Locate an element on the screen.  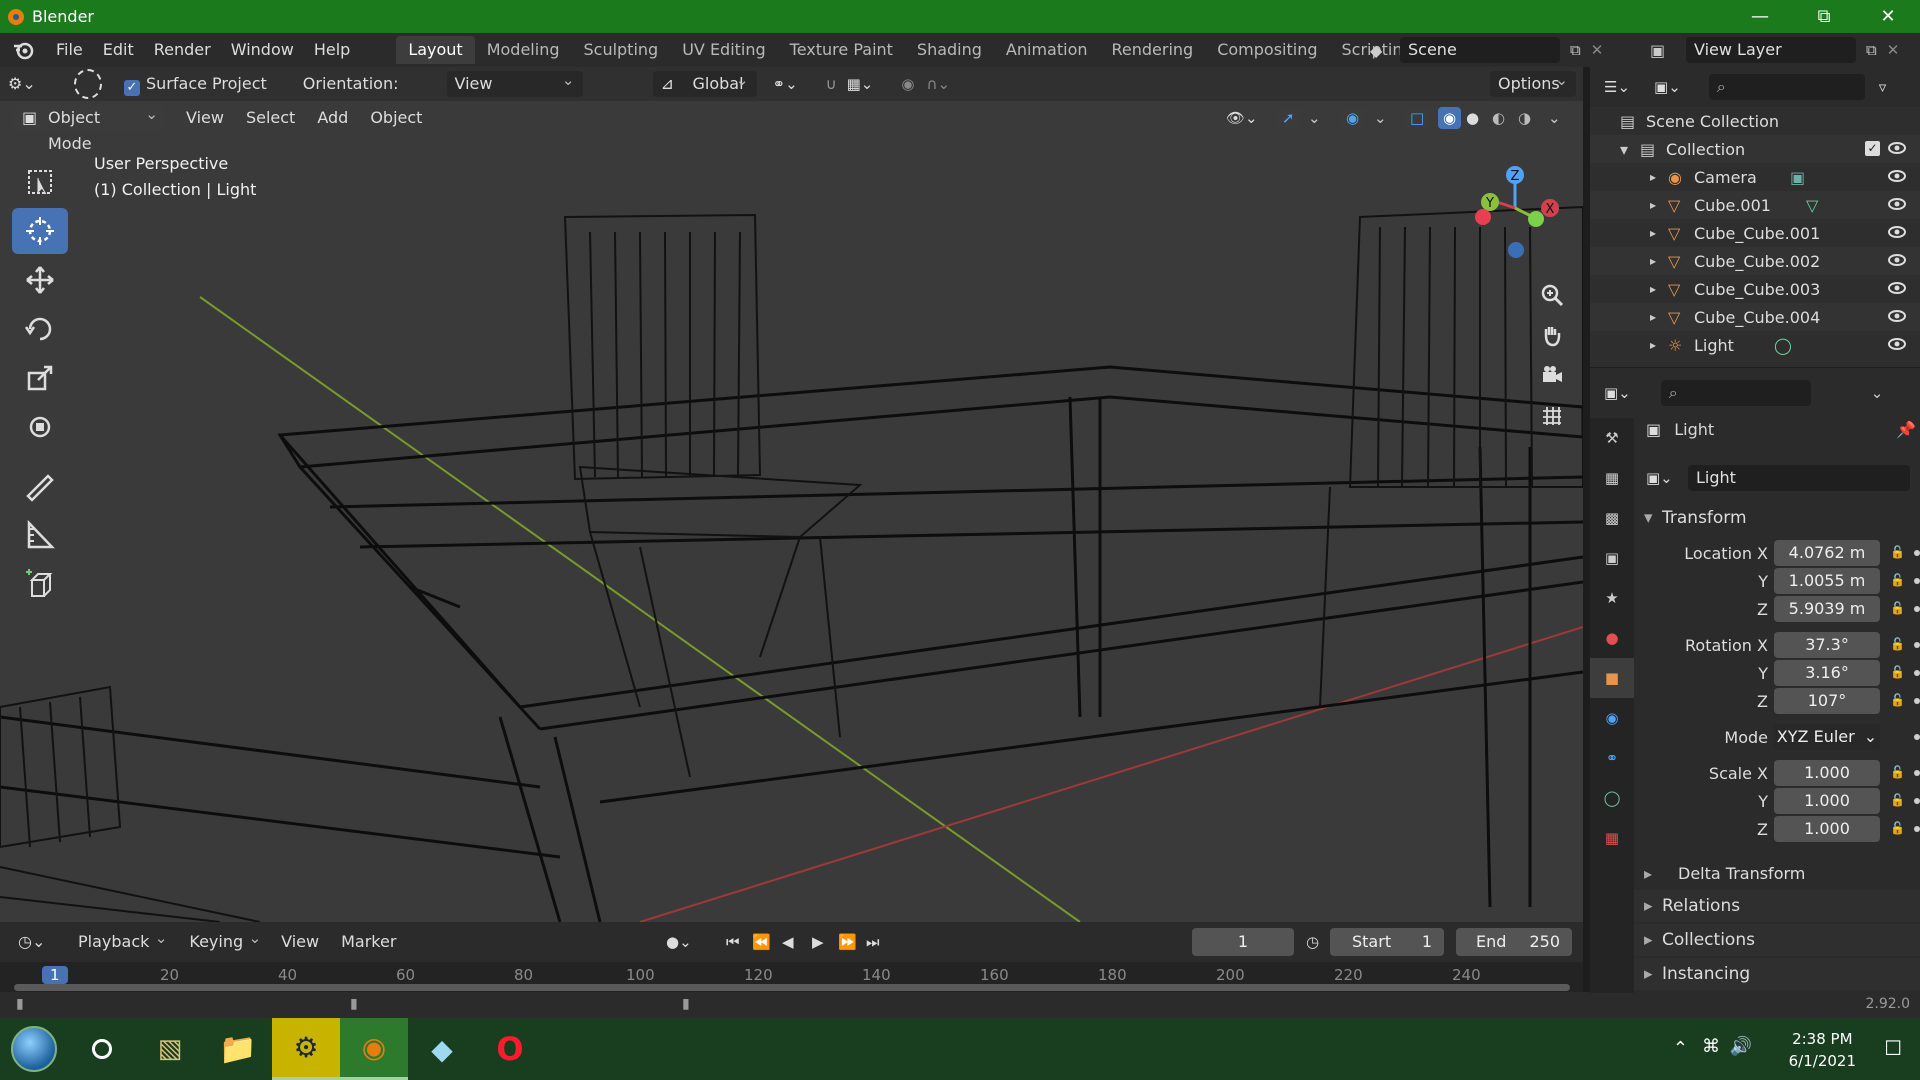
pin-icon: 📌 is located at coordinates (1906, 429).